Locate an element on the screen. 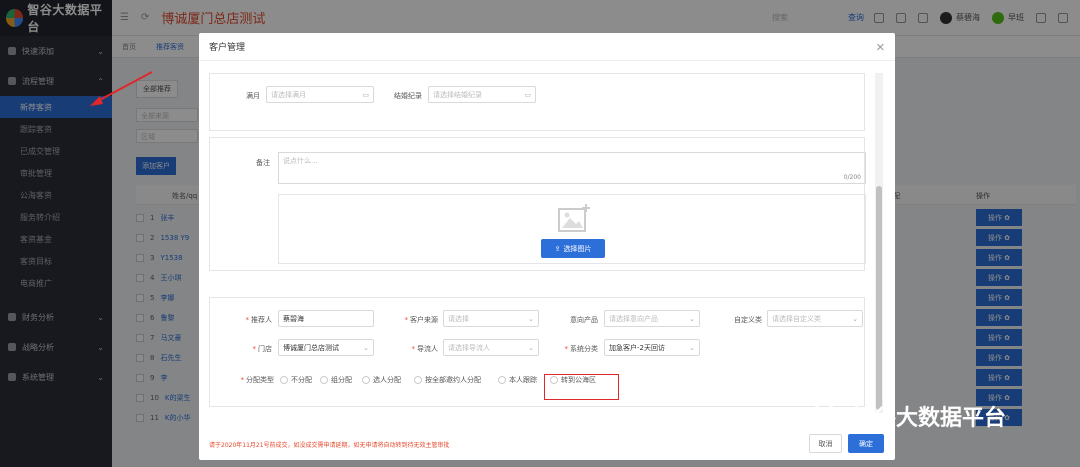 Image resolution: width=1080 pixels, height=467 pixels. upload-icon: ⇪ is located at coordinates (557, 248).